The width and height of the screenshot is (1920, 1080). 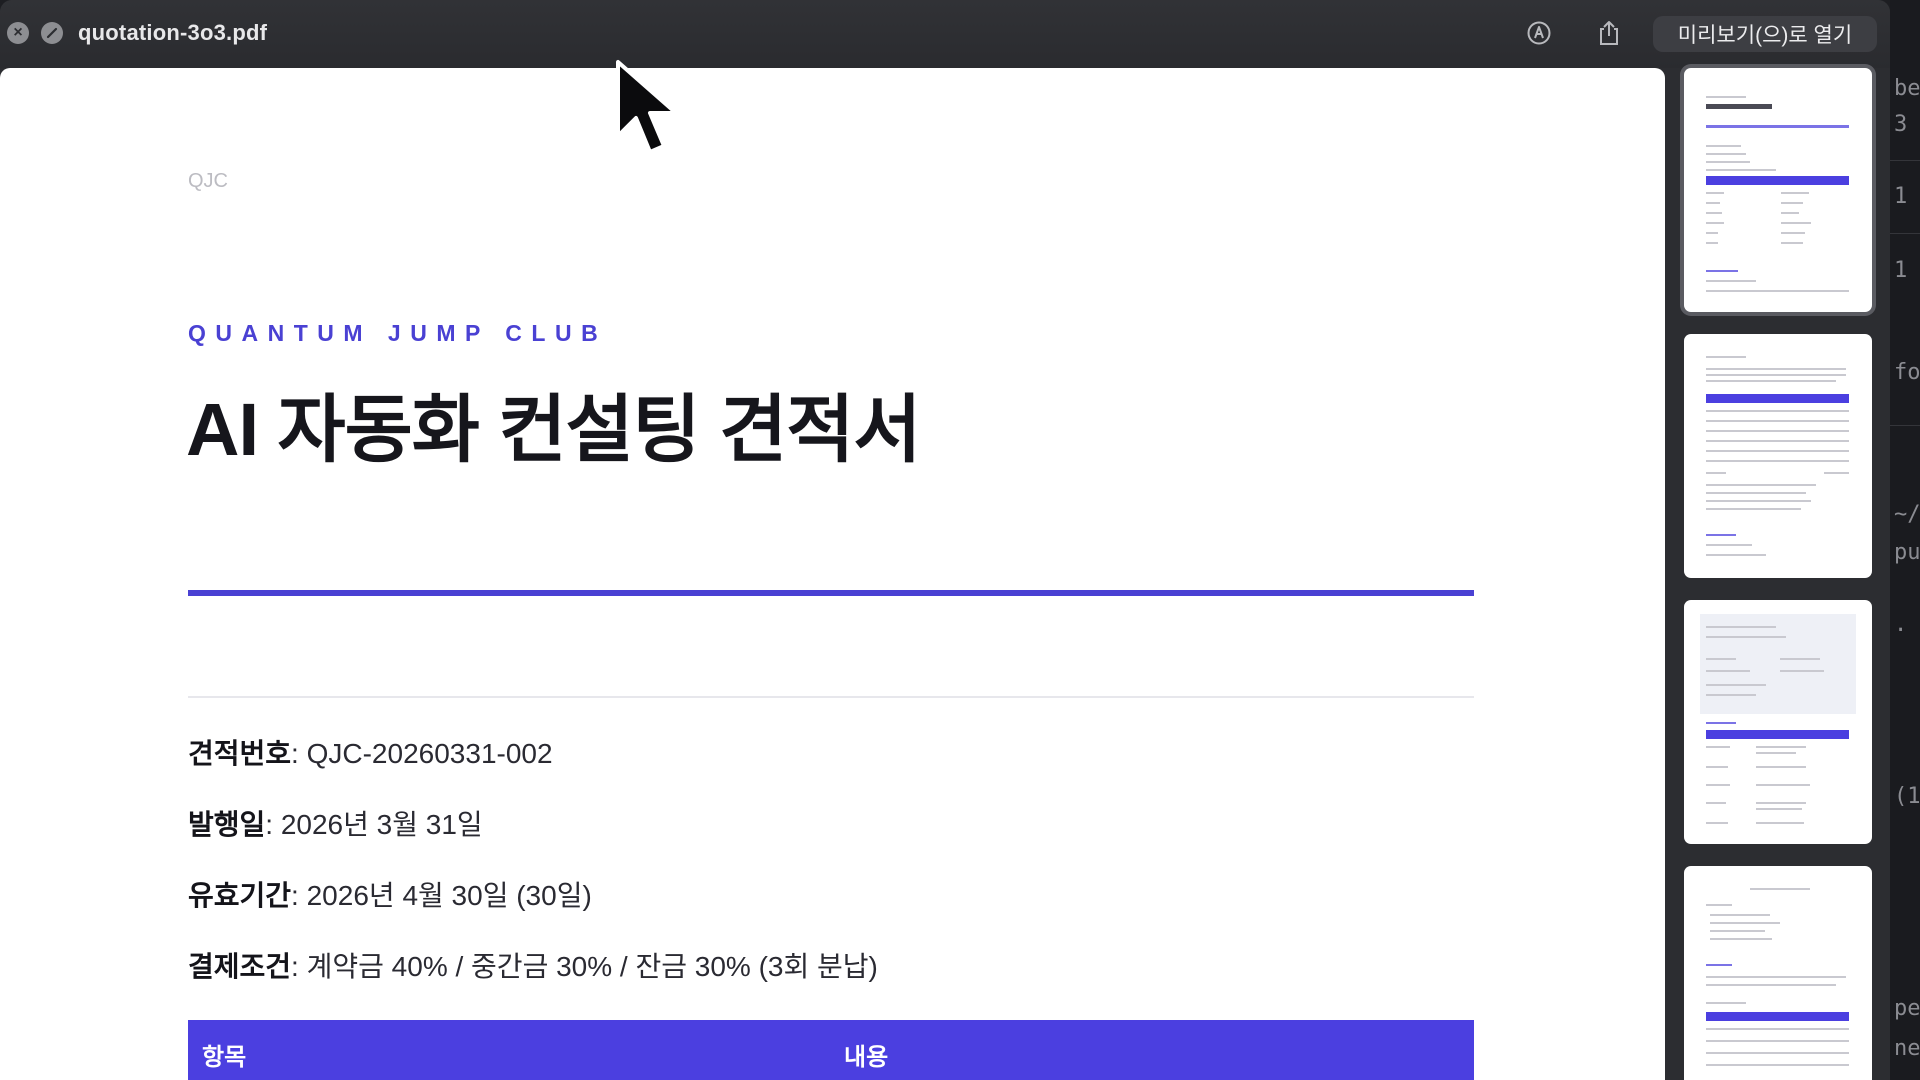 I want to click on payment-terms-value: 계약금 40% / 중간금 30% / 잔금 30% (3회 분납), so click(x=592, y=966).